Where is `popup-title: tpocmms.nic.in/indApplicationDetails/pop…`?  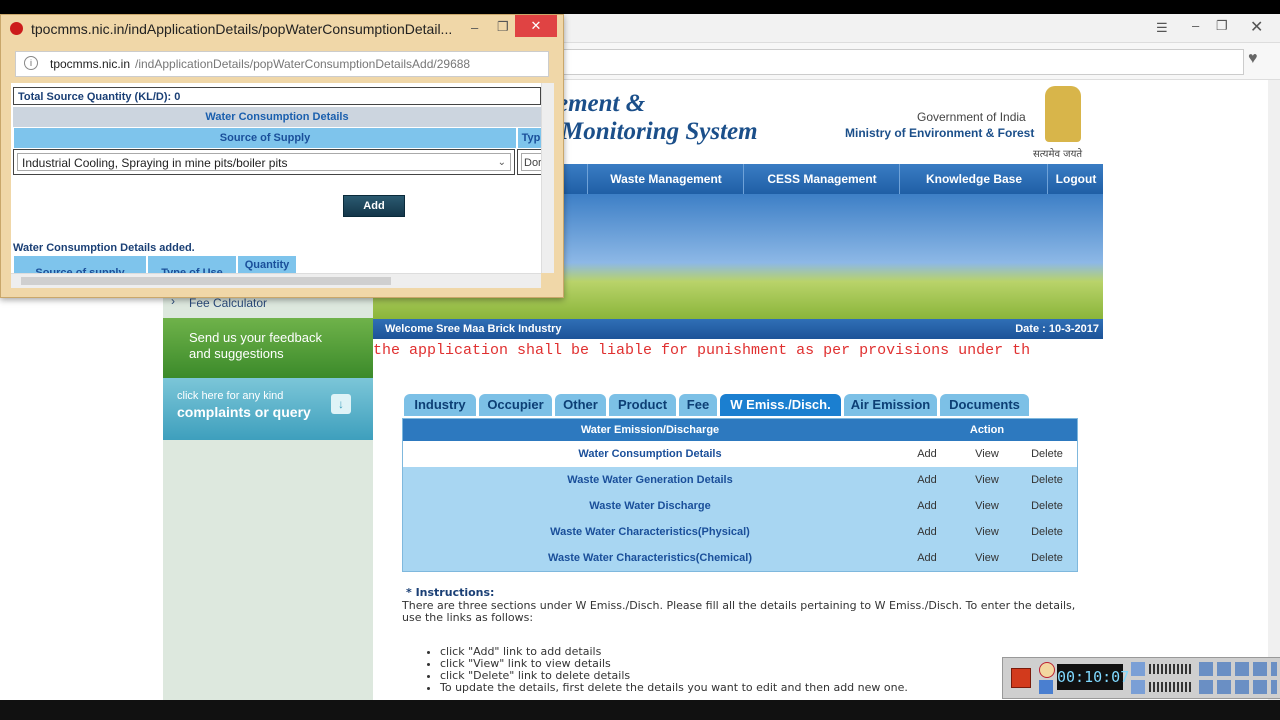
popup-title: tpocmms.nic.in/indApplicationDetails/pop… is located at coordinates (242, 29).